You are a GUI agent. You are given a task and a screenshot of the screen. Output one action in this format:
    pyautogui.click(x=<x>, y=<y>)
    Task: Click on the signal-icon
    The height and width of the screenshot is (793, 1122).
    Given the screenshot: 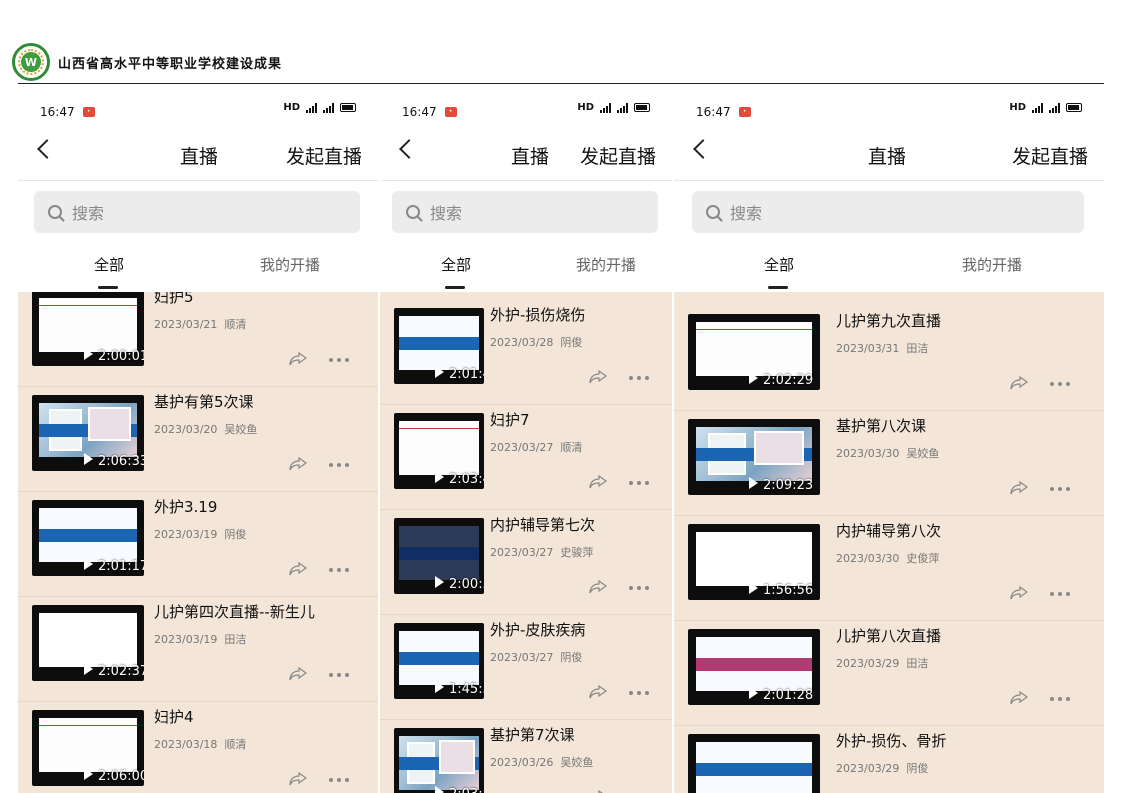 What is the action you would take?
    pyautogui.click(x=311, y=107)
    